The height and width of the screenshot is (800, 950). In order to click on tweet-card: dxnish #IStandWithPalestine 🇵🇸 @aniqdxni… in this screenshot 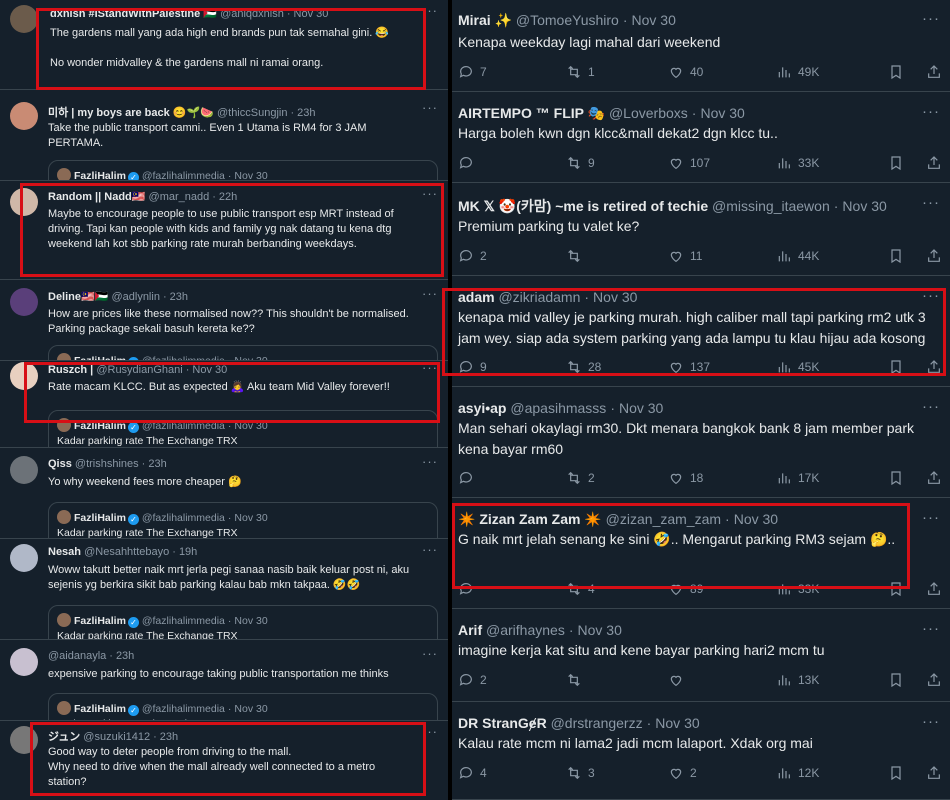, I will do `click(224, 45)`.